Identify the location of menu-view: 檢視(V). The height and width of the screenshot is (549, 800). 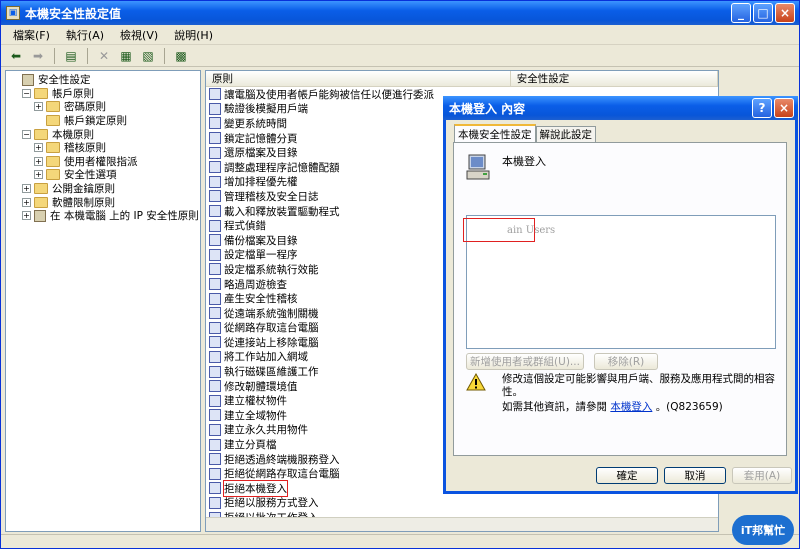
(139, 35).